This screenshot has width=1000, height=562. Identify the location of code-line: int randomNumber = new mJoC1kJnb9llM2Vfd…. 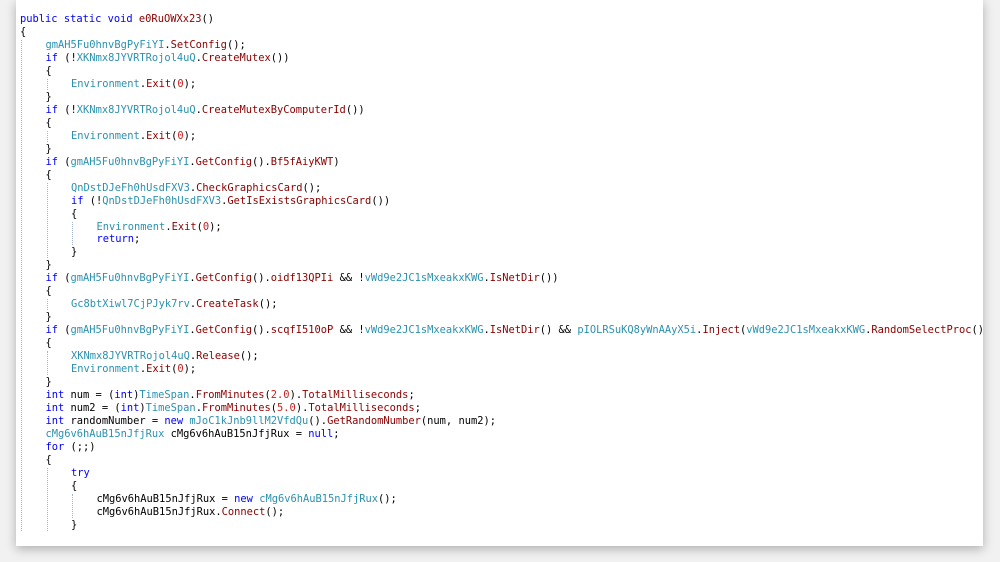
(271, 421).